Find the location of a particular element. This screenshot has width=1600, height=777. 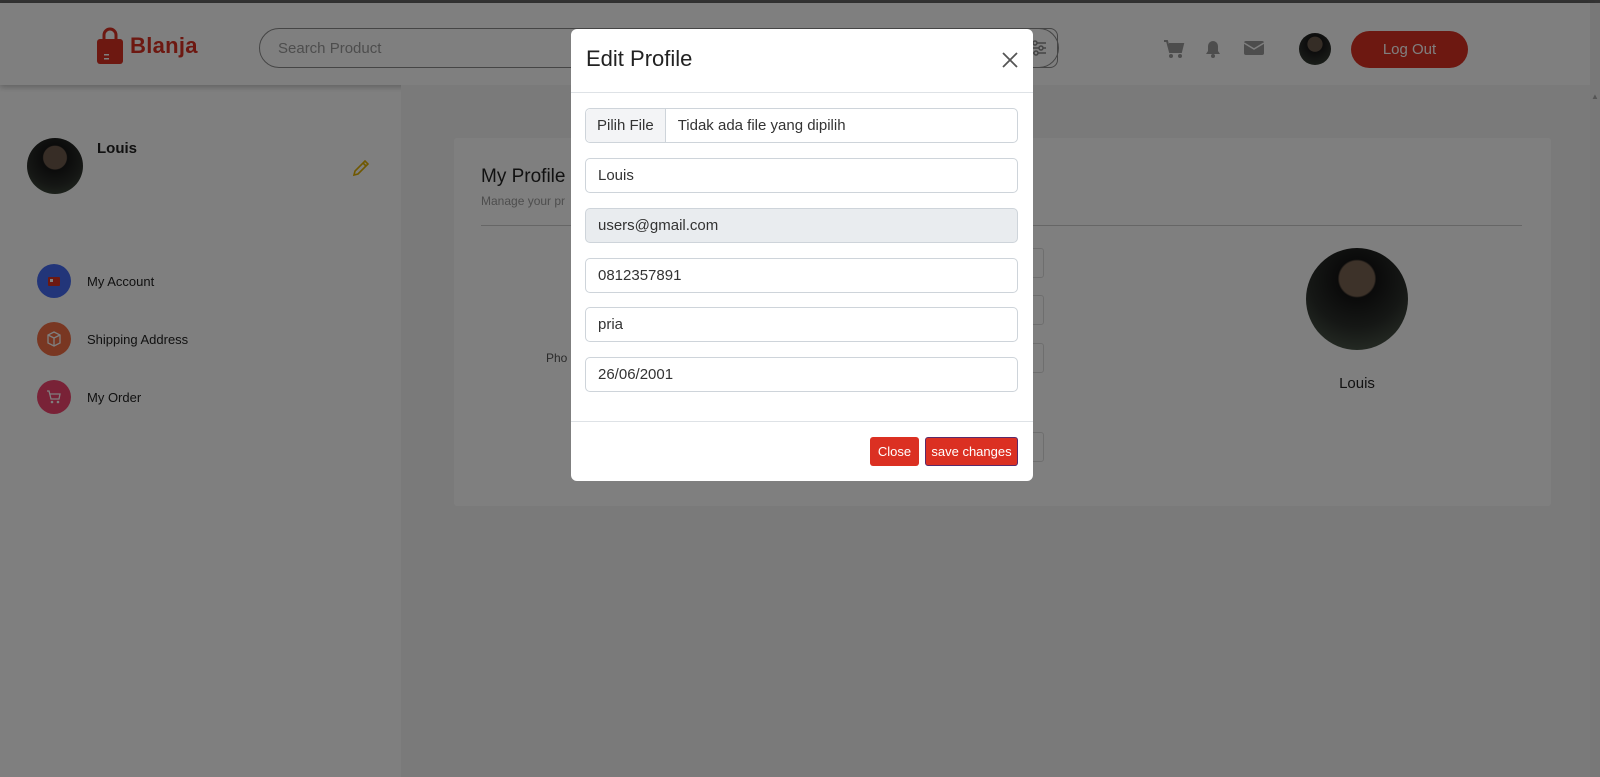

file-input: Pilih File Tidak ada file yang dipilih is located at coordinates (801, 125).